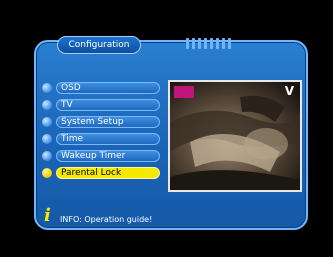 The image size is (333, 257). Describe the element at coordinates (108, 105) in the screenshot. I see `menu-item-label: TV` at that location.